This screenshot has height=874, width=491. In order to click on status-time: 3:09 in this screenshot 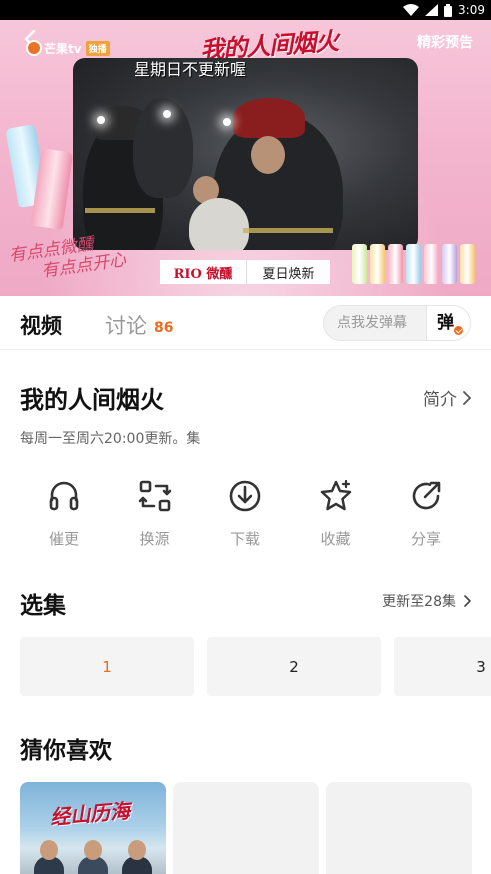, I will do `click(471, 10)`.